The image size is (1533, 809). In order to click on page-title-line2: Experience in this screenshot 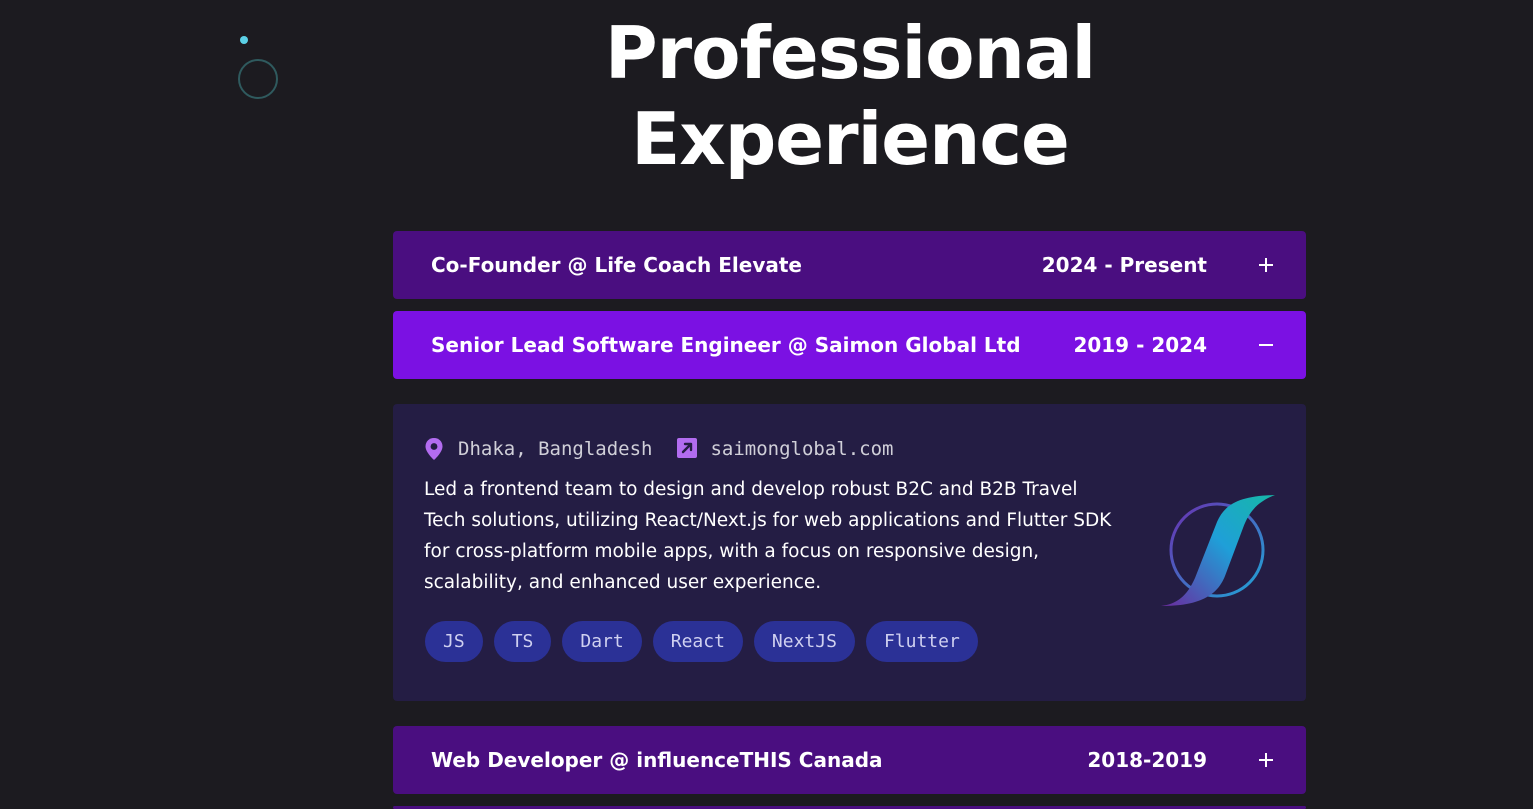, I will do `click(850, 139)`.